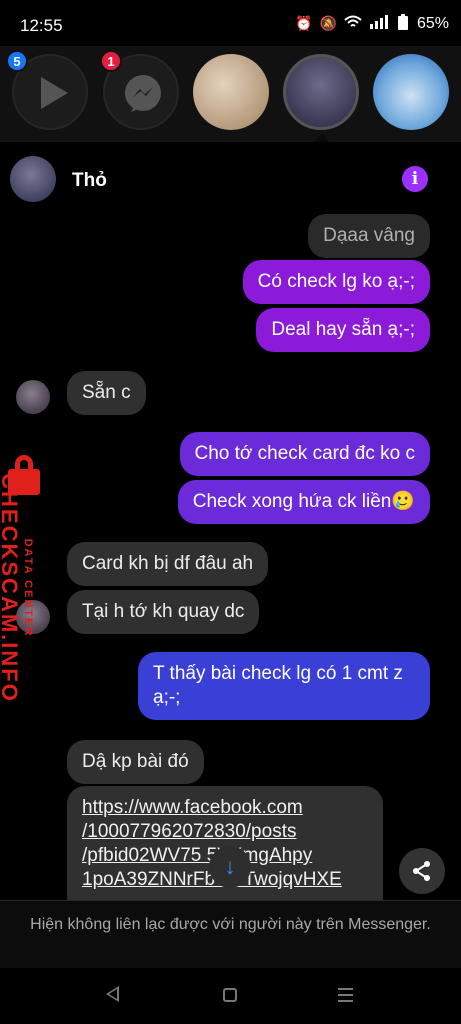  Describe the element at coordinates (432, 23) in the screenshot. I see `battery-percent: 65%` at that location.